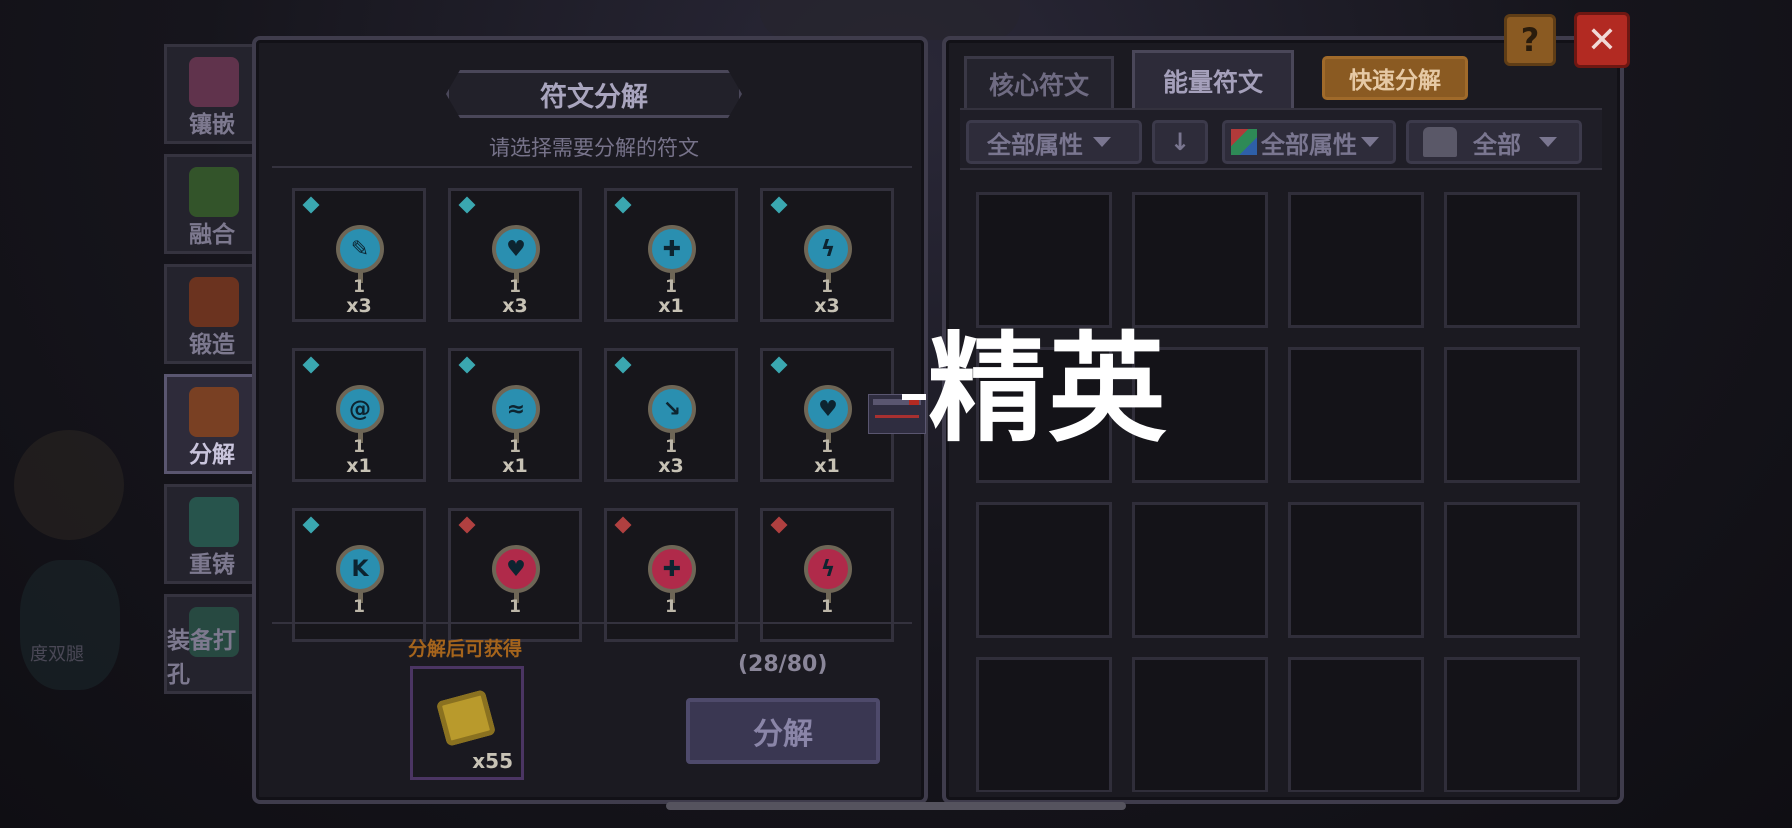  I want to click on rune-slot: @1 x1, so click(359, 415).